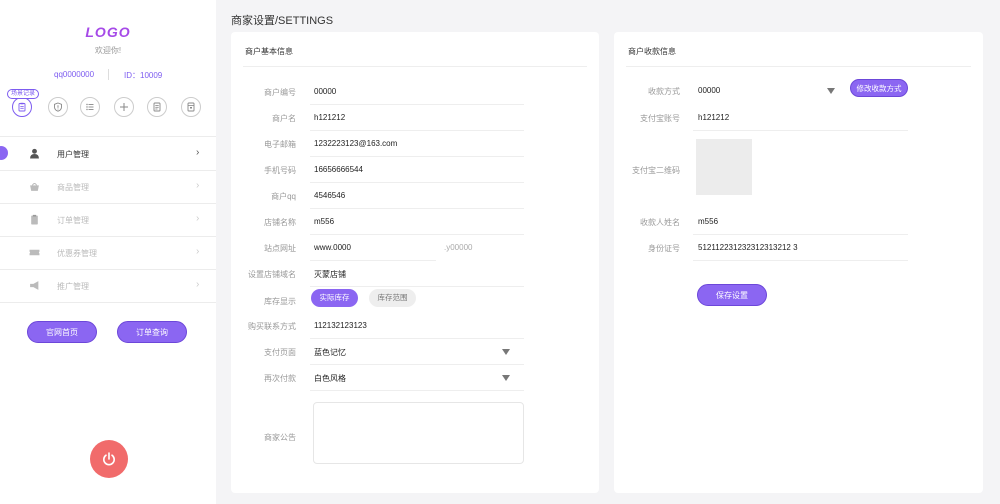 The height and width of the screenshot is (504, 1000). What do you see at coordinates (58, 107) in the screenshot?
I see `shield-icon` at bounding box center [58, 107].